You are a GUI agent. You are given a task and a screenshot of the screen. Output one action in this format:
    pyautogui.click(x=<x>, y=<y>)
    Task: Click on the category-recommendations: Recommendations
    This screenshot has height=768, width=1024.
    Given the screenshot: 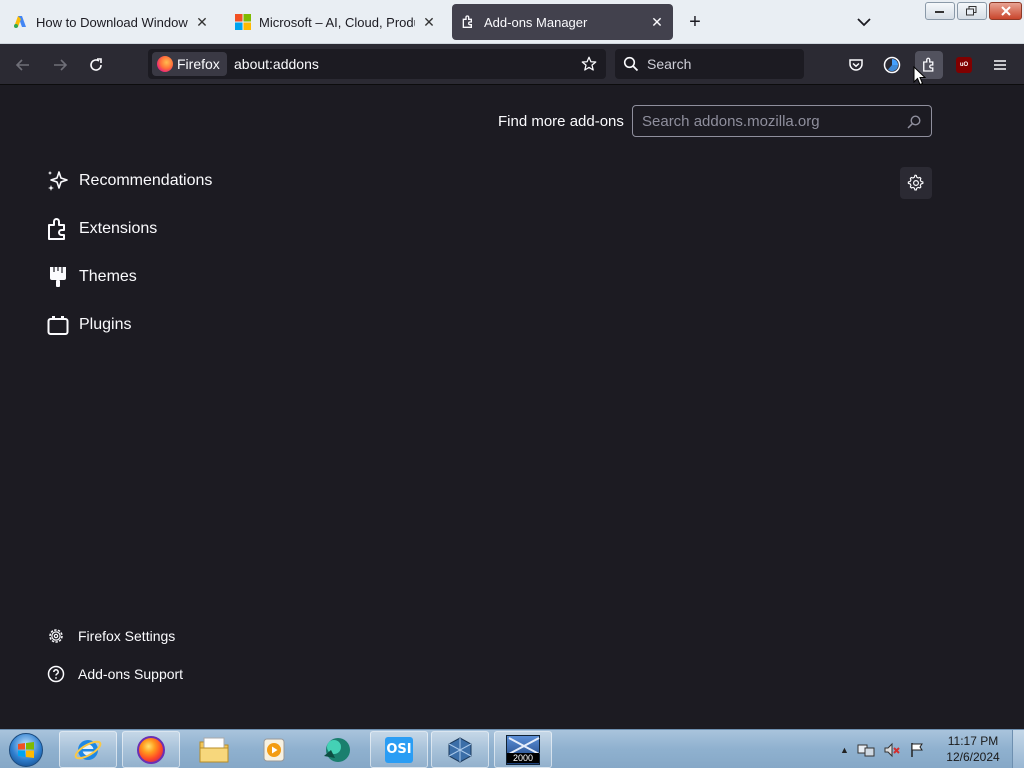 What is the action you would take?
    pyautogui.click(x=129, y=181)
    